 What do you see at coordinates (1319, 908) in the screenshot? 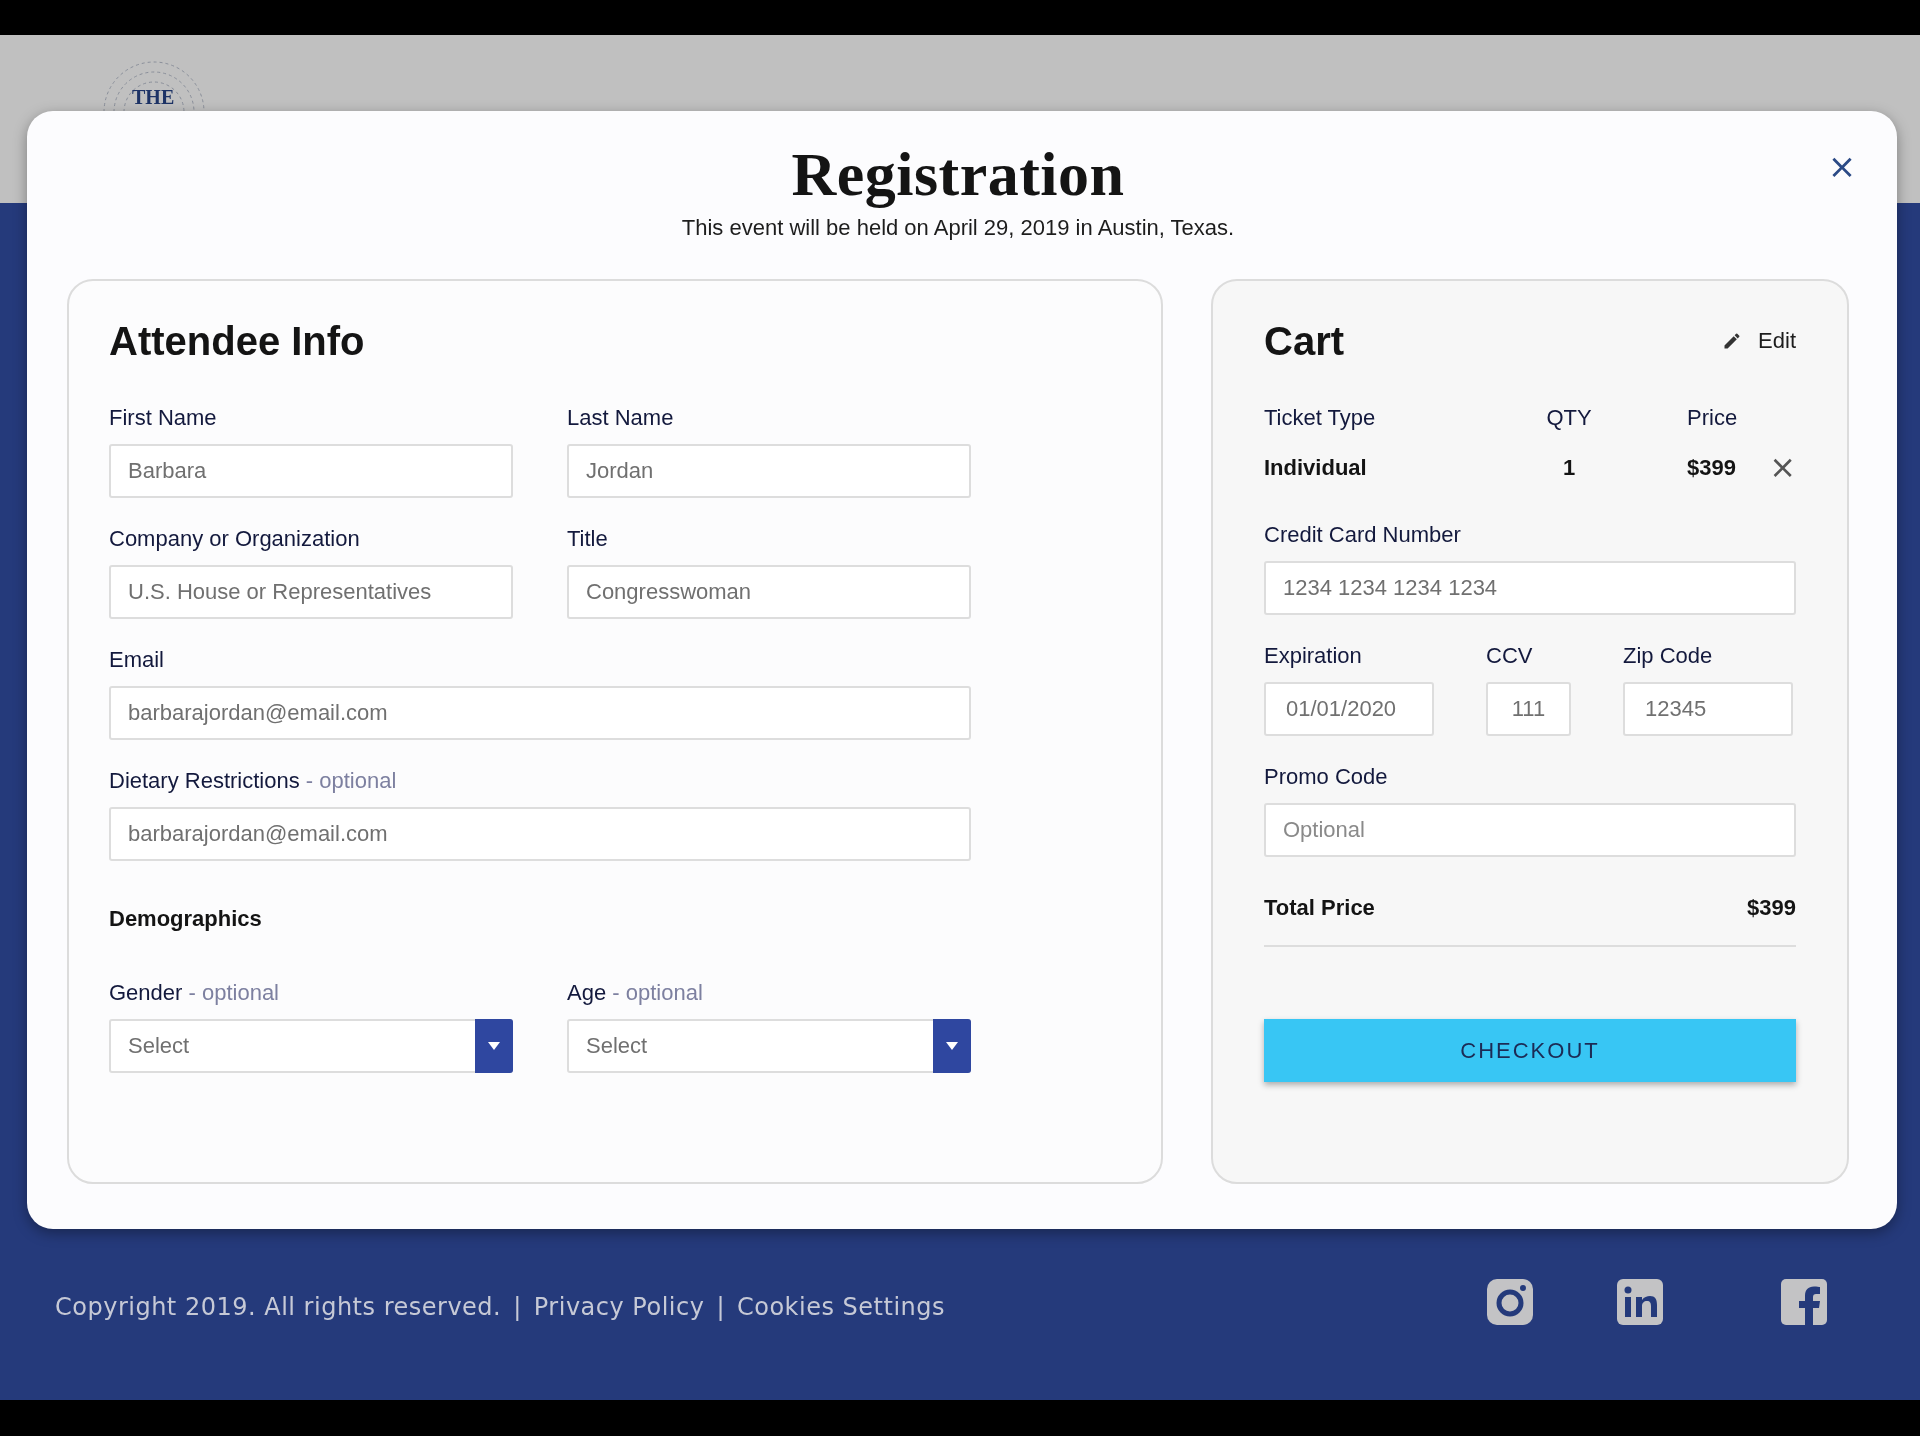
I see `total-label: Total Price` at bounding box center [1319, 908].